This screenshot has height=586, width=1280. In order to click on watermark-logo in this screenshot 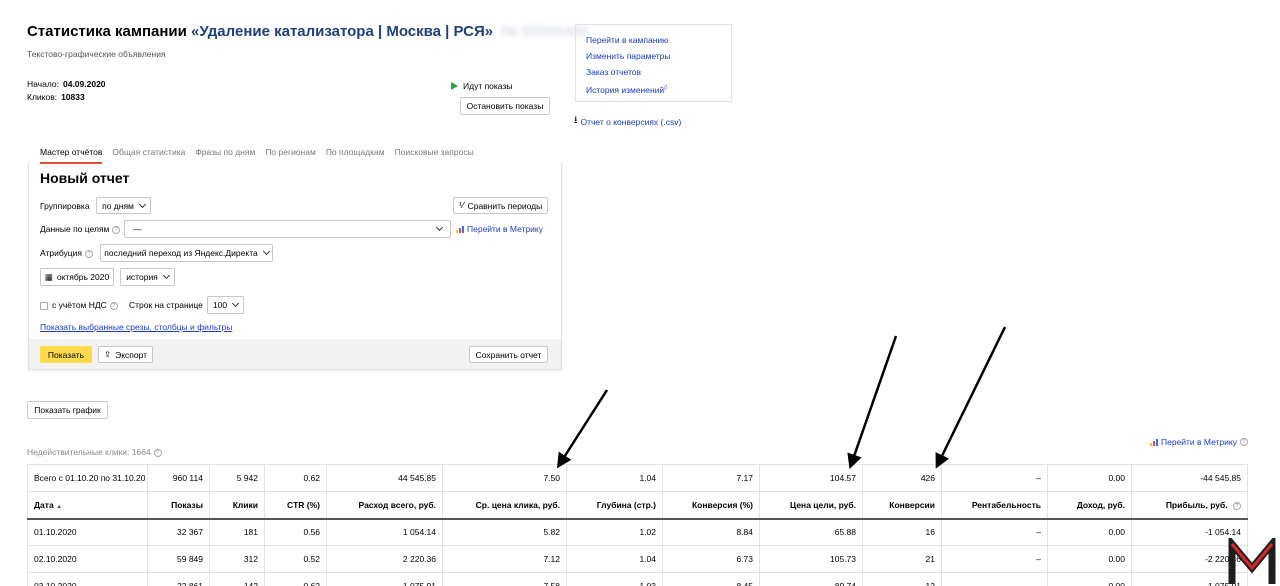, I will do `click(1252, 561)`.